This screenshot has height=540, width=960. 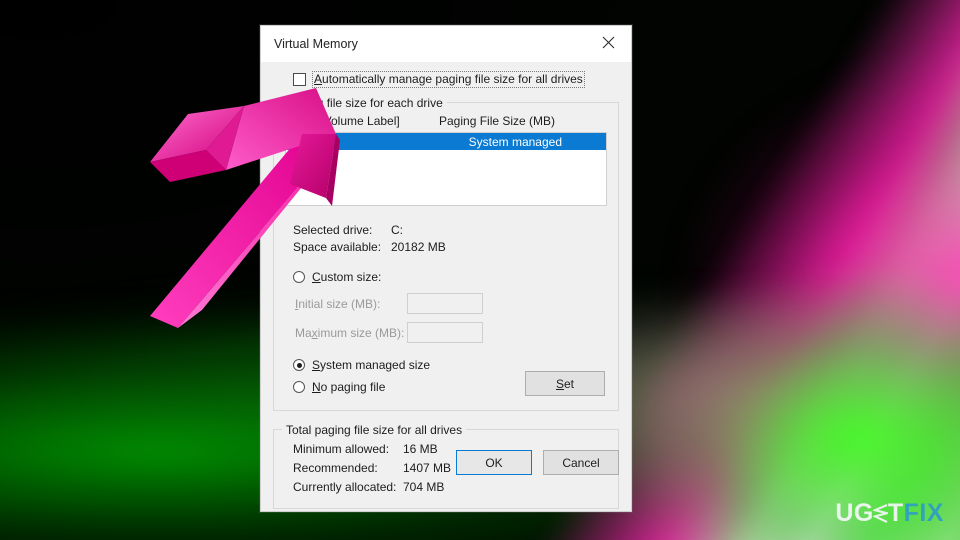 I want to click on chevron-e-icon, so click(x=880, y=513).